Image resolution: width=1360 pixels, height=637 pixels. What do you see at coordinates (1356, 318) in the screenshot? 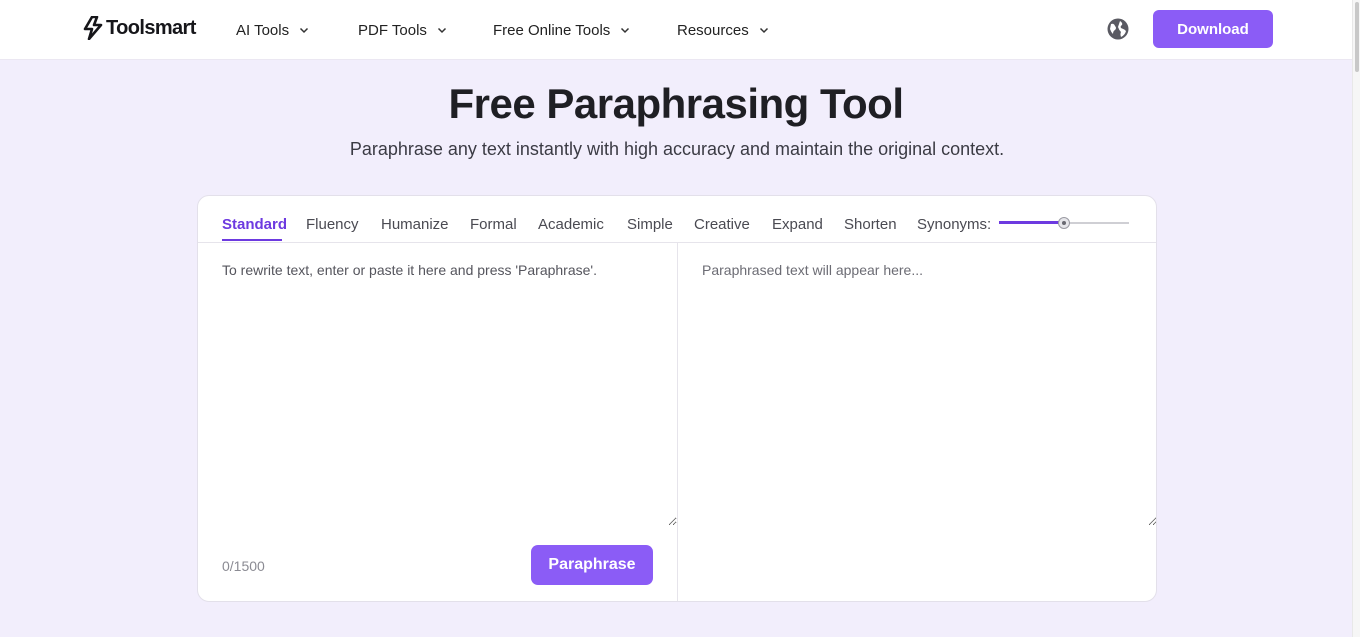
I see `page-scrollbar` at bounding box center [1356, 318].